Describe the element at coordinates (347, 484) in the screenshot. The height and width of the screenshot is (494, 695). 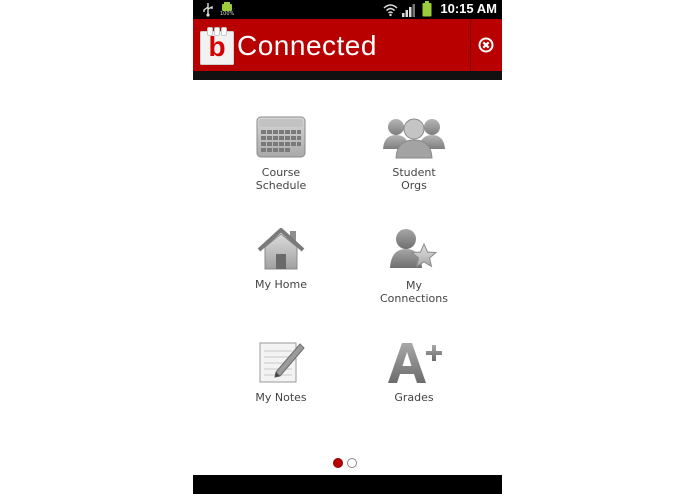
I see `bottom-bar` at that location.